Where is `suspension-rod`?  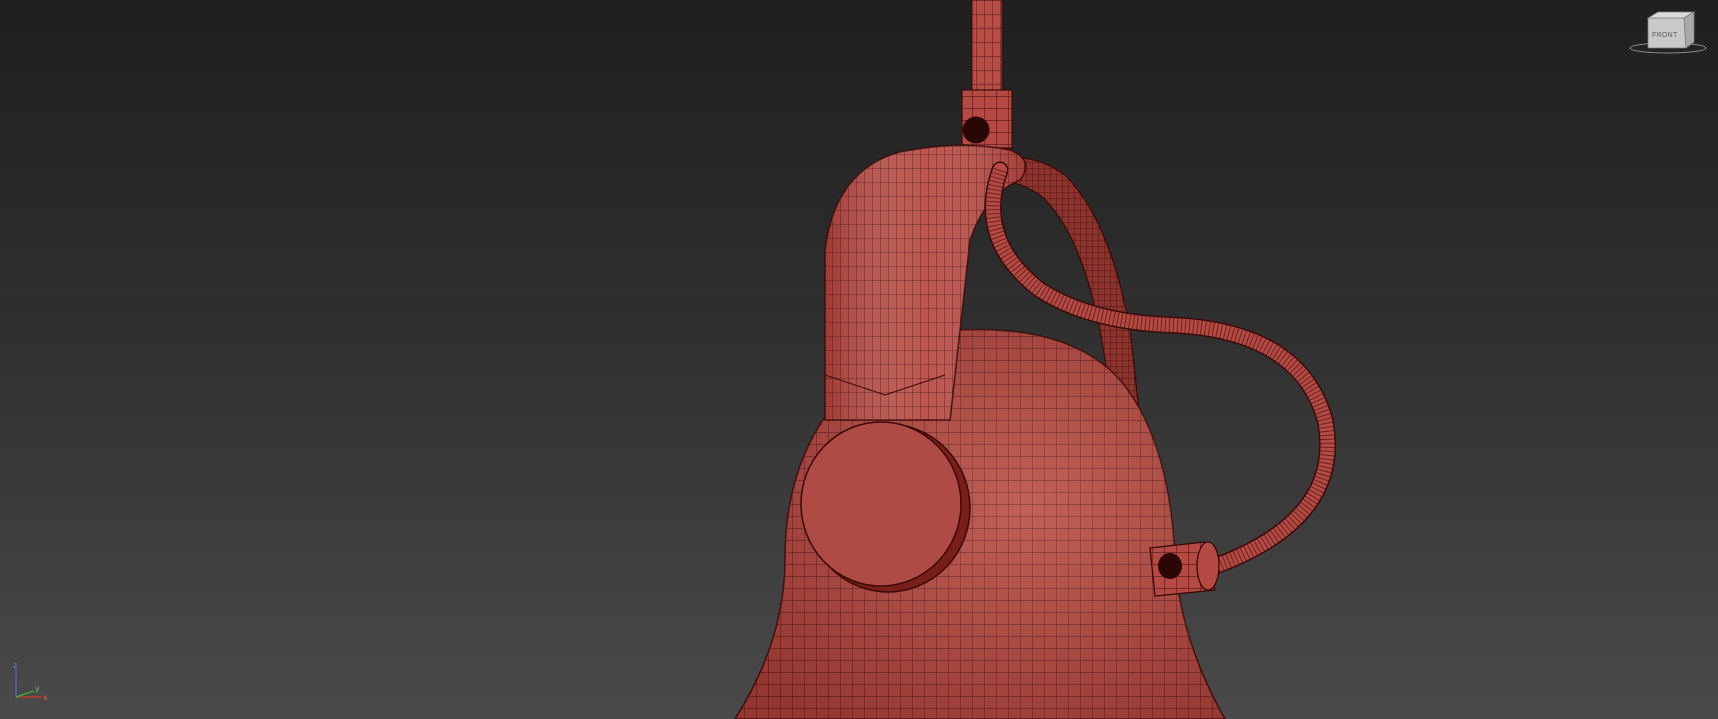 suspension-rod is located at coordinates (987, 74).